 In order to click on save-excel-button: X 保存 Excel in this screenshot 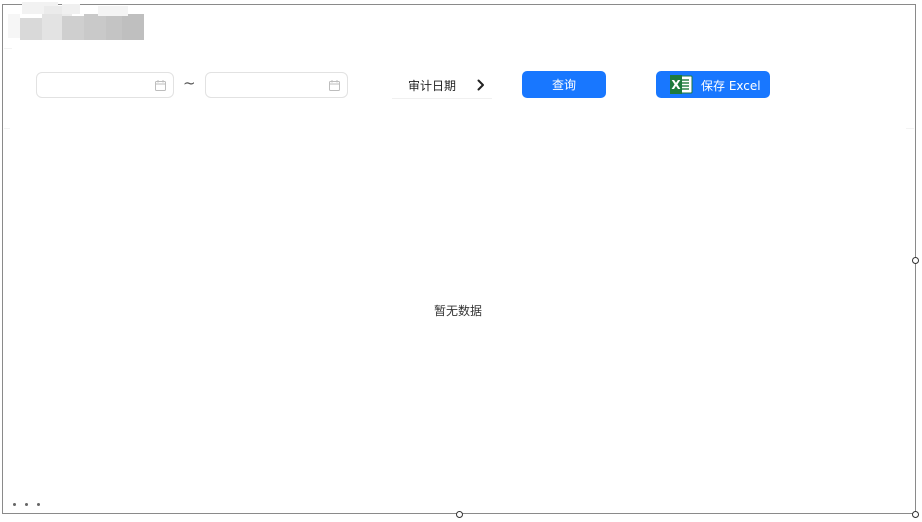, I will do `click(713, 84)`.